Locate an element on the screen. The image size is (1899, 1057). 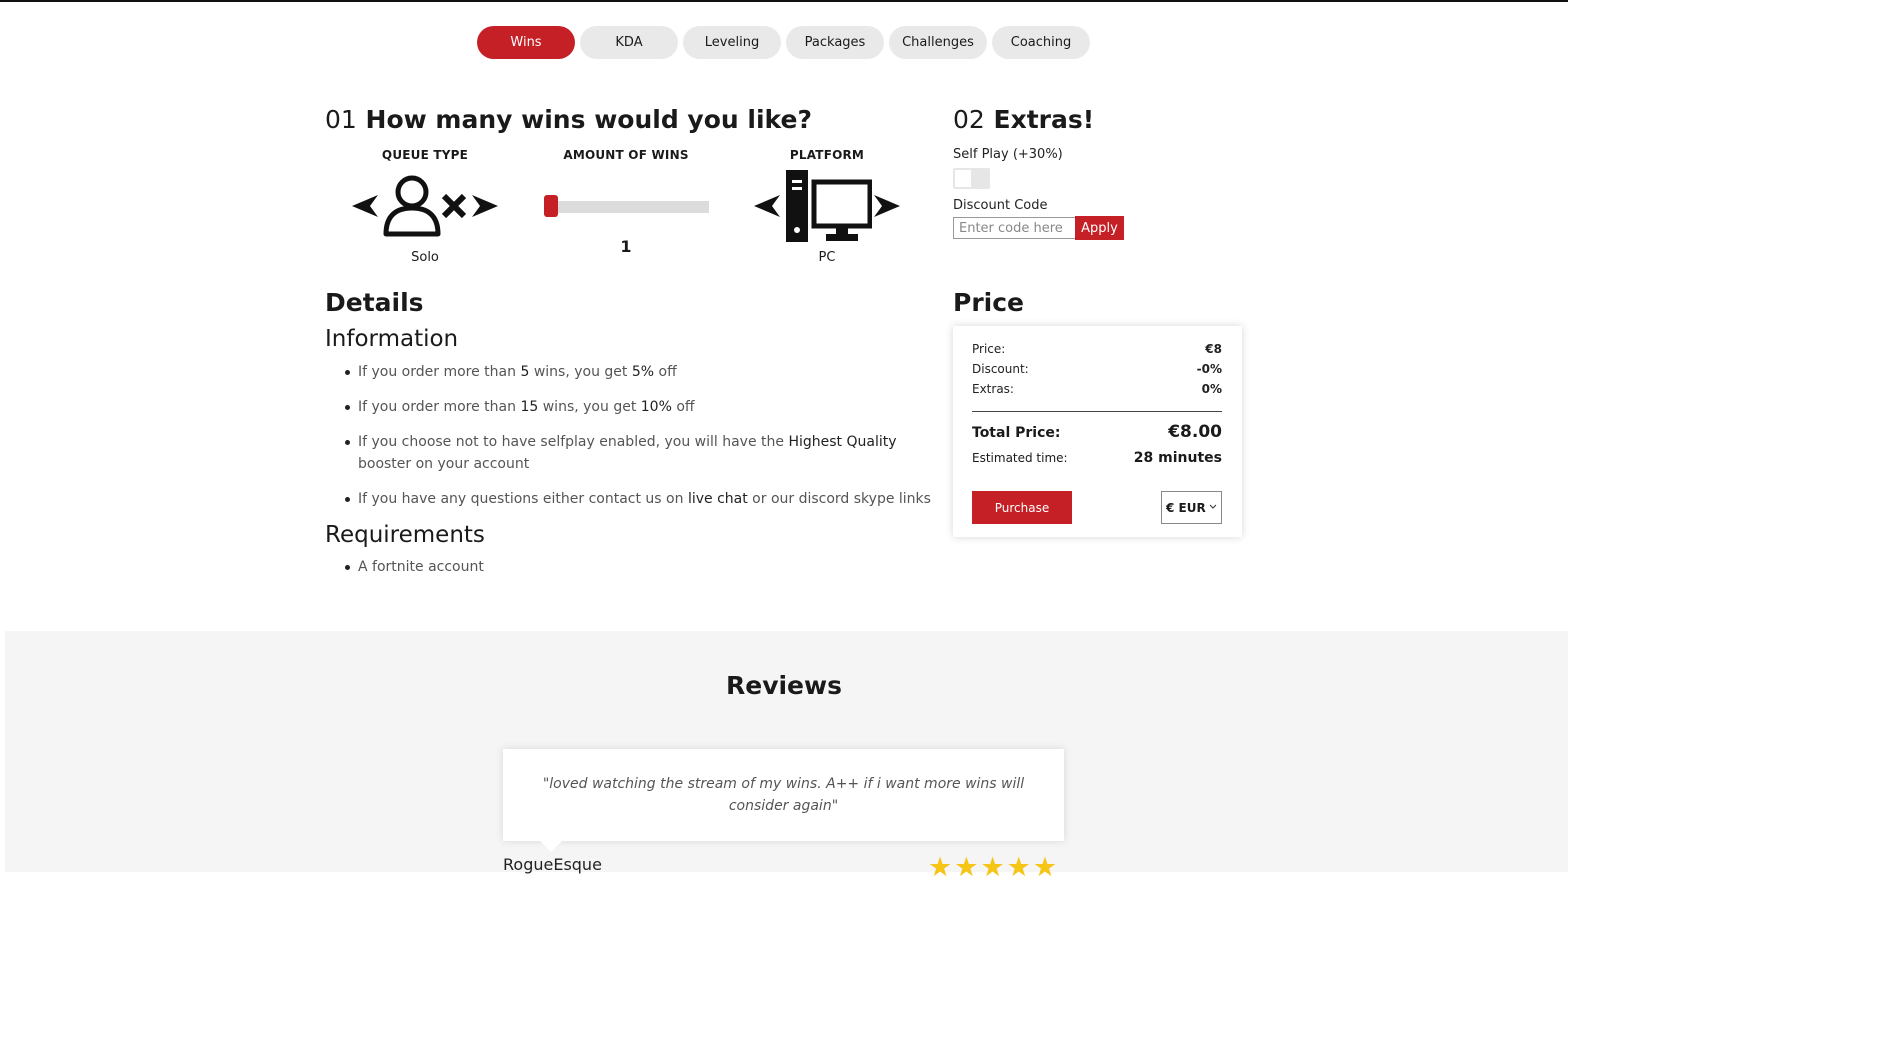
list-item: A fortnite account is located at coordinates (413, 567).